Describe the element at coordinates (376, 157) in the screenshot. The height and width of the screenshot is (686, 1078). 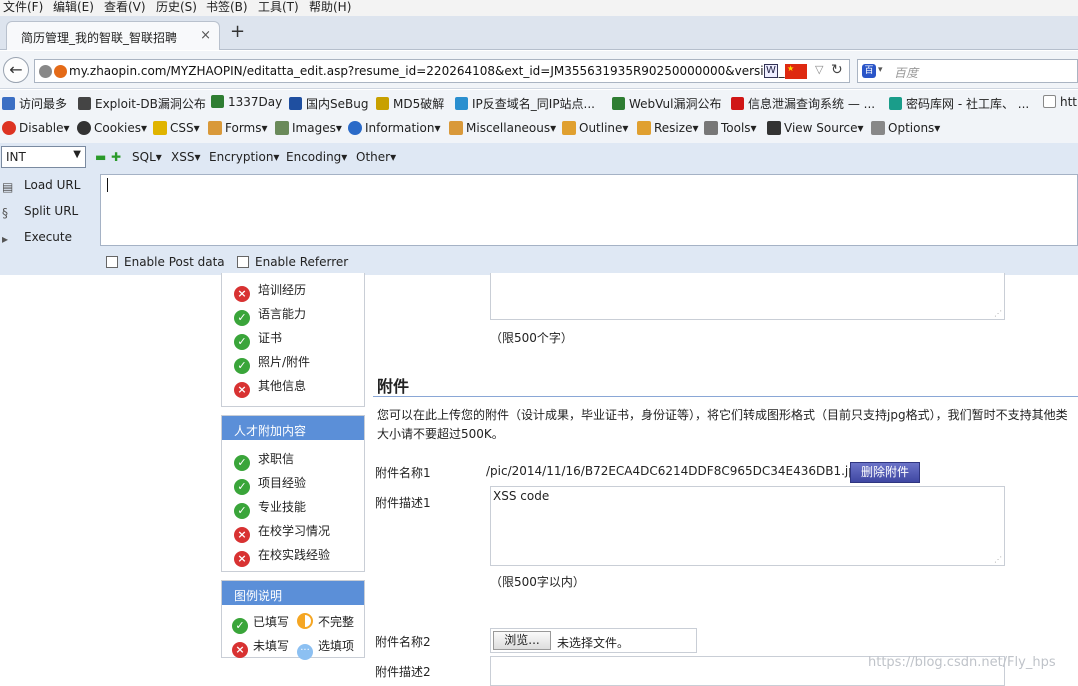
I see `other-menu: Other▾` at that location.